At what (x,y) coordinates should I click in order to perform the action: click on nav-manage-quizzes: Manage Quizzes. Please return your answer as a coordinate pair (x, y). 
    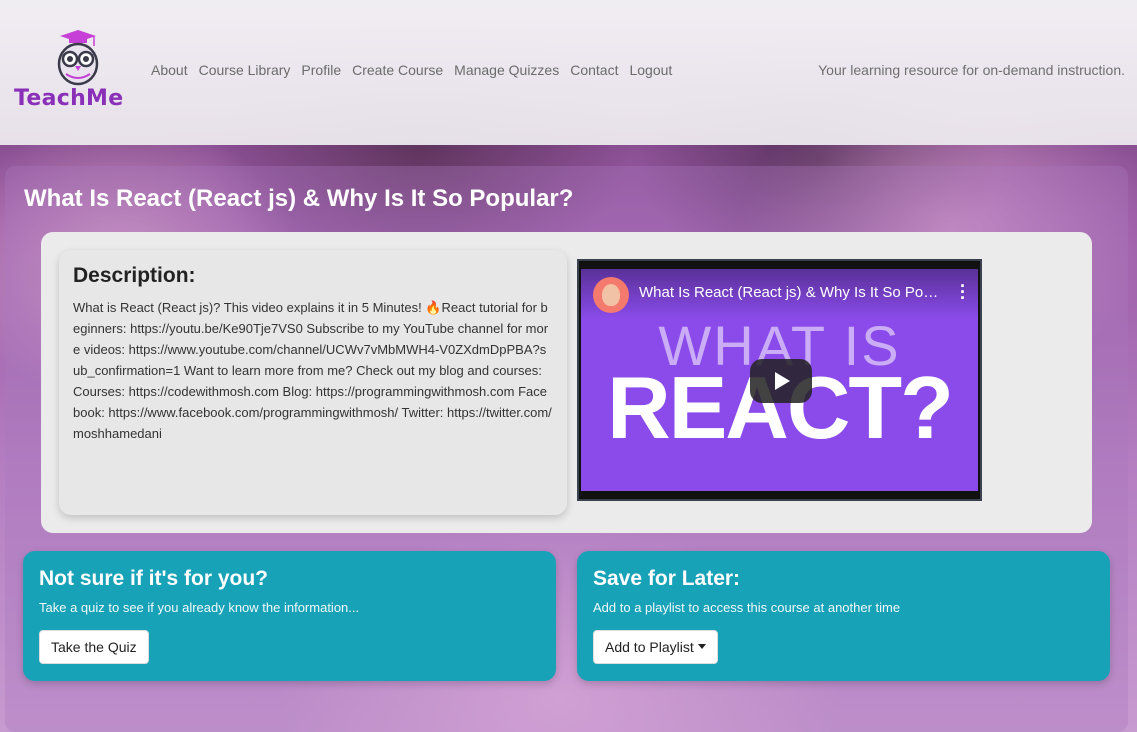
    Looking at the image, I should click on (506, 70).